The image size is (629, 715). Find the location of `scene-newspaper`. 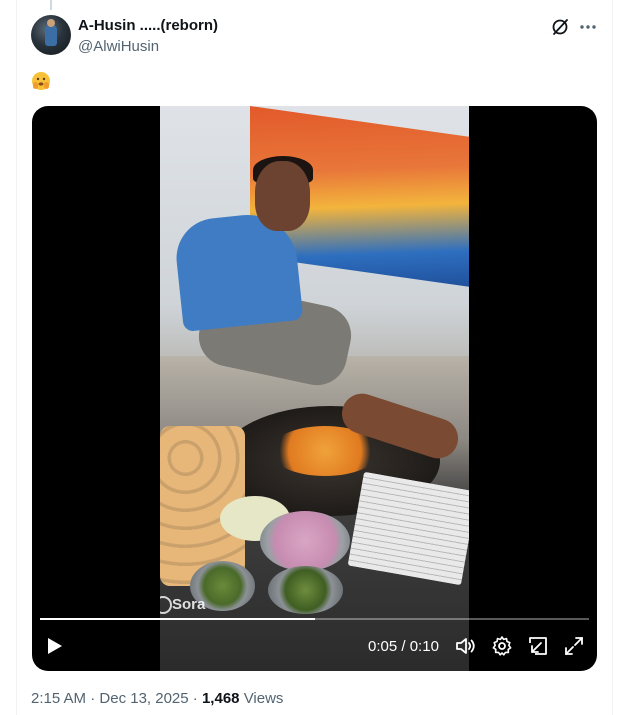

scene-newspaper is located at coordinates (408, 528).